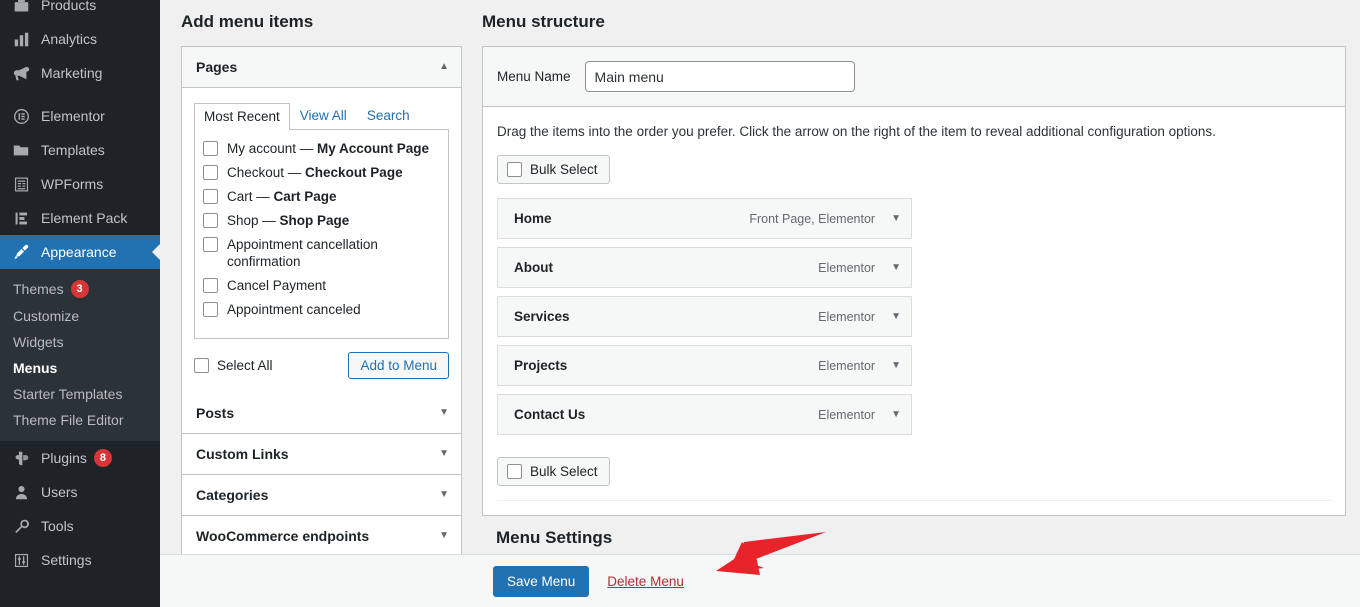 The image size is (1360, 607). I want to click on bulk-select-bottom: Bulk Select, so click(553, 471).